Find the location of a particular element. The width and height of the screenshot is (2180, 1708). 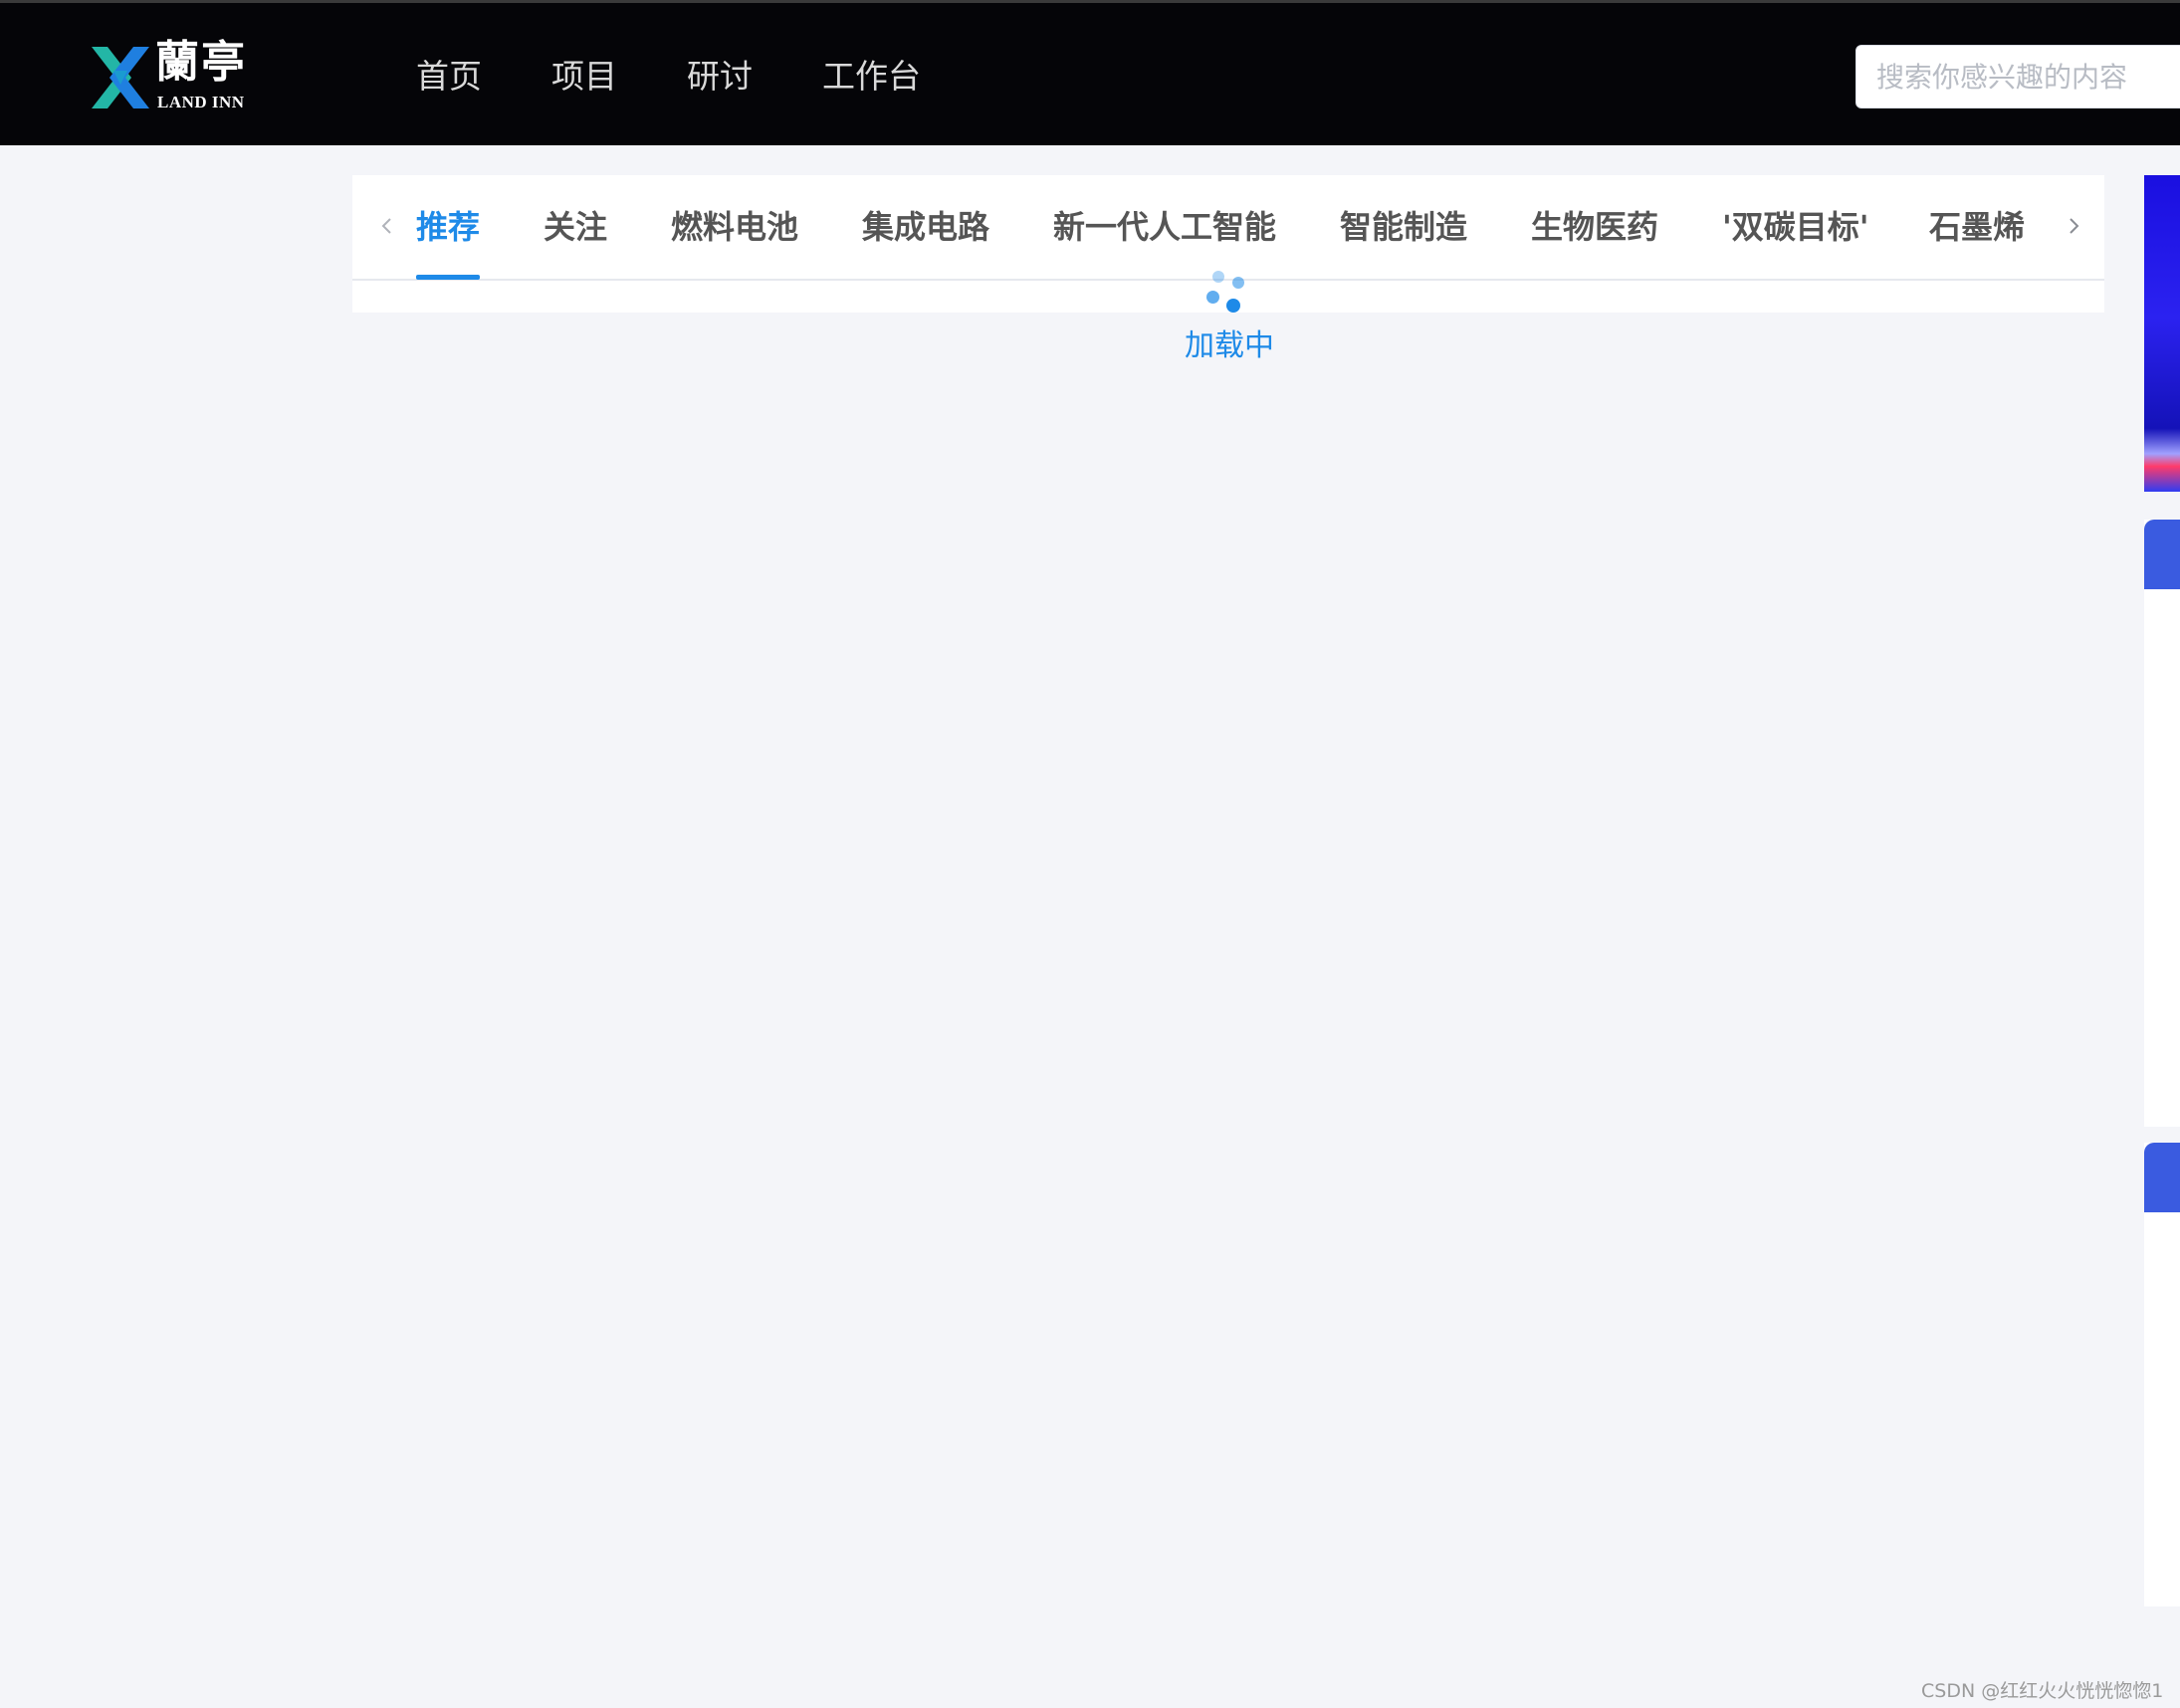

tab-smart-manufacturing: 智能制造 is located at coordinates (1404, 227).